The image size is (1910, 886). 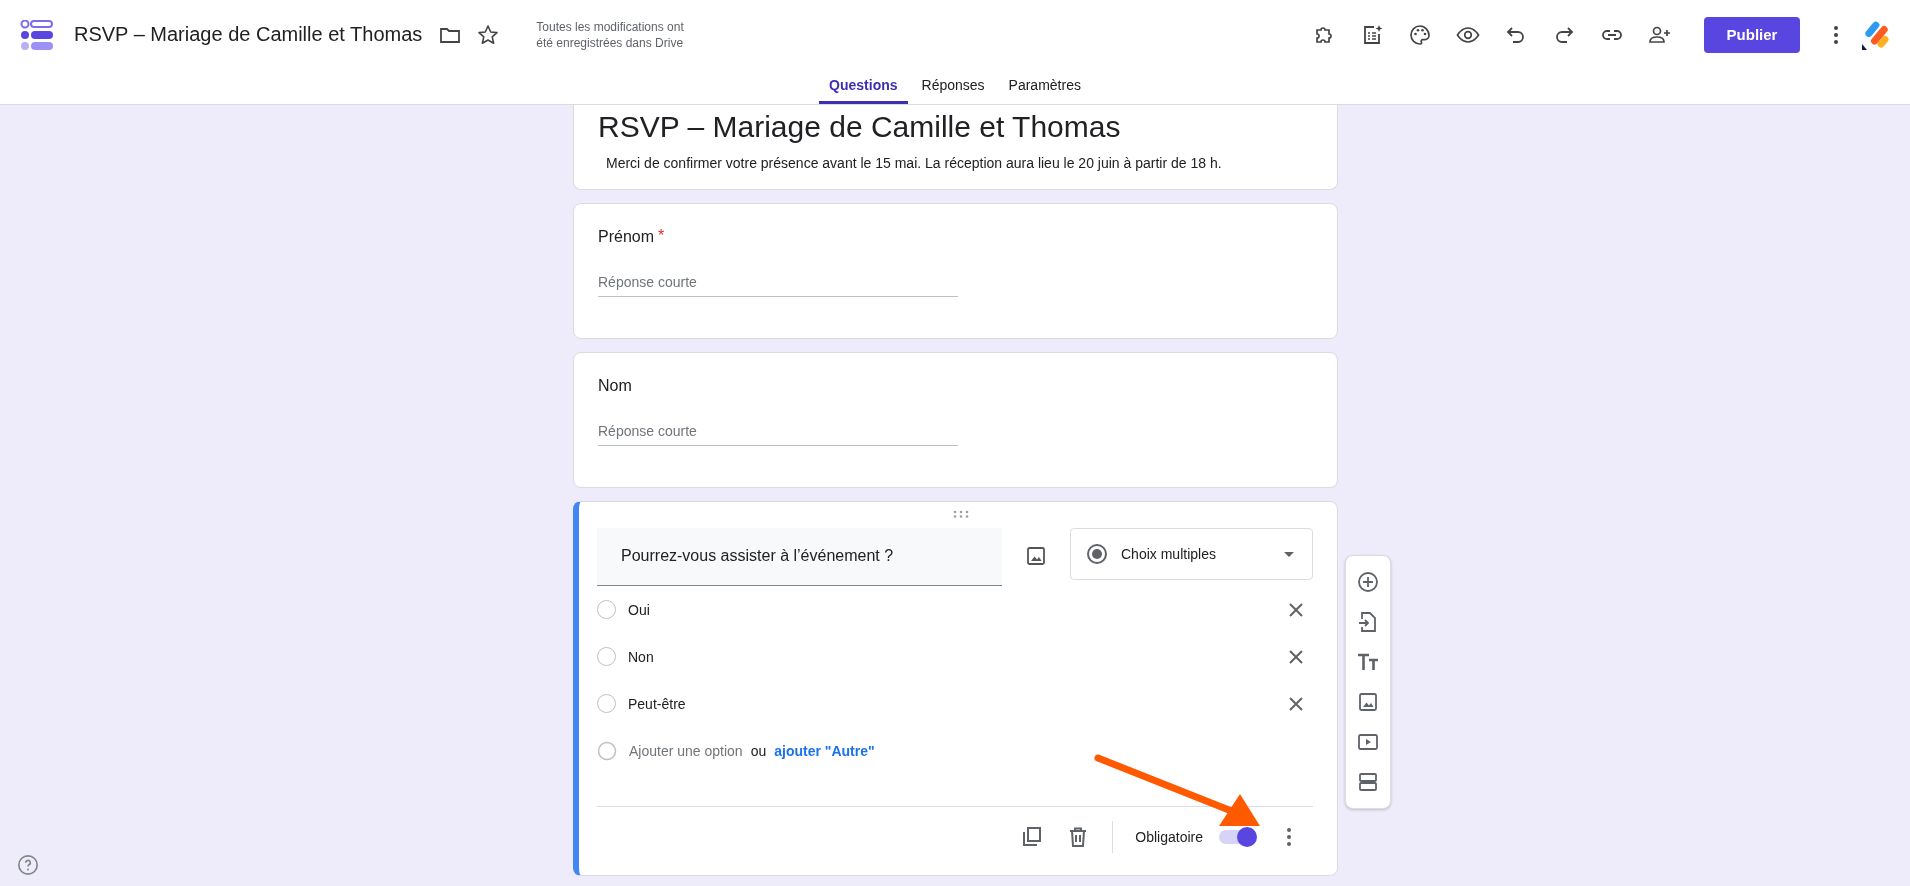 I want to click on save-status: Toutes les modifications ont été enregistrées dans Drive, so click(x=610, y=34).